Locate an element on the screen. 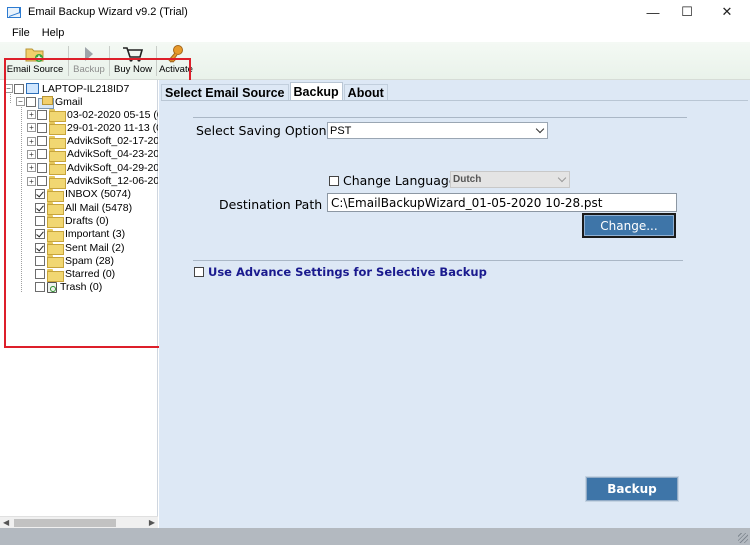 The image size is (750, 545). scroll-left-icon: ◀ is located at coordinates (6, 522).